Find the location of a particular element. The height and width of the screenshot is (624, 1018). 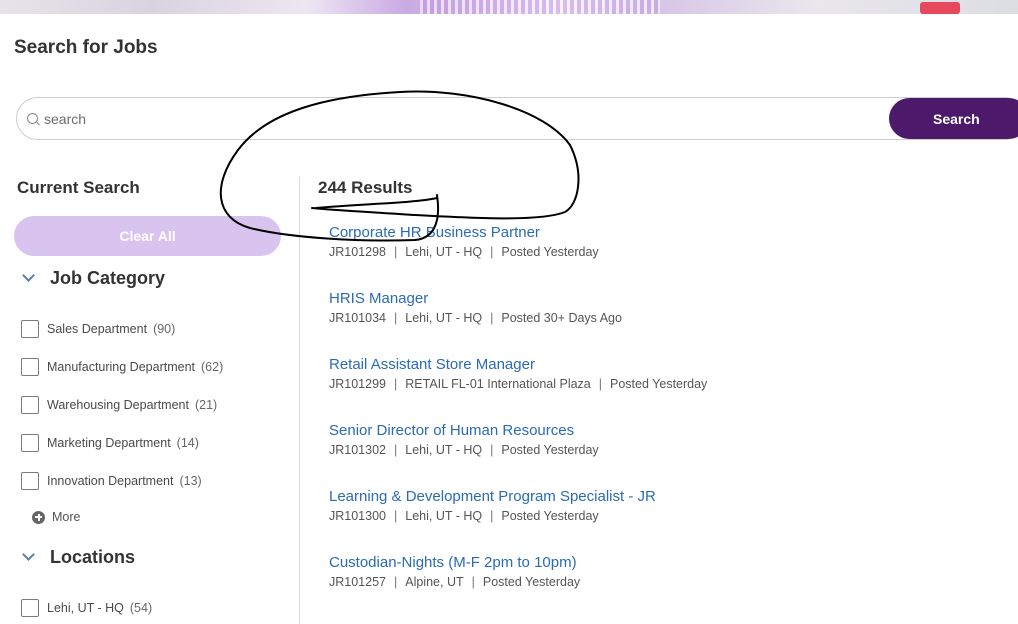

header-banner-image is located at coordinates (509, 7).